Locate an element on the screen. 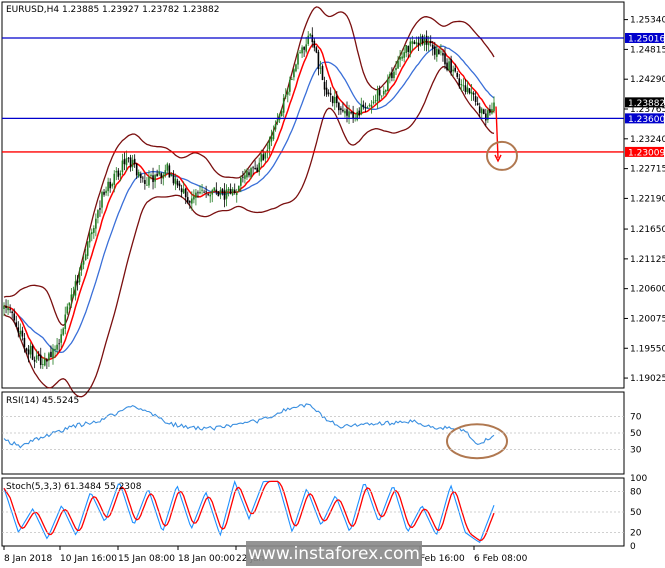 The image size is (665, 568). time-tick-label: 8 Jan 2018 is located at coordinates (28, 559).